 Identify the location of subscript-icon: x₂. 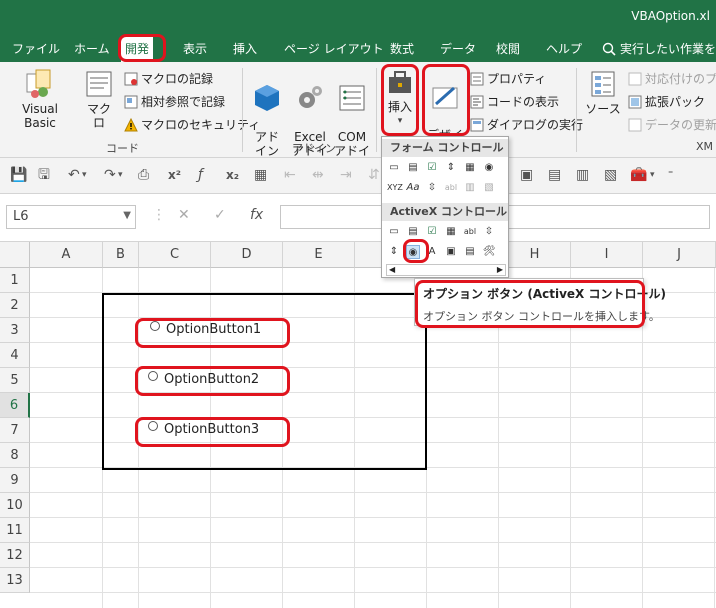
(232, 175).